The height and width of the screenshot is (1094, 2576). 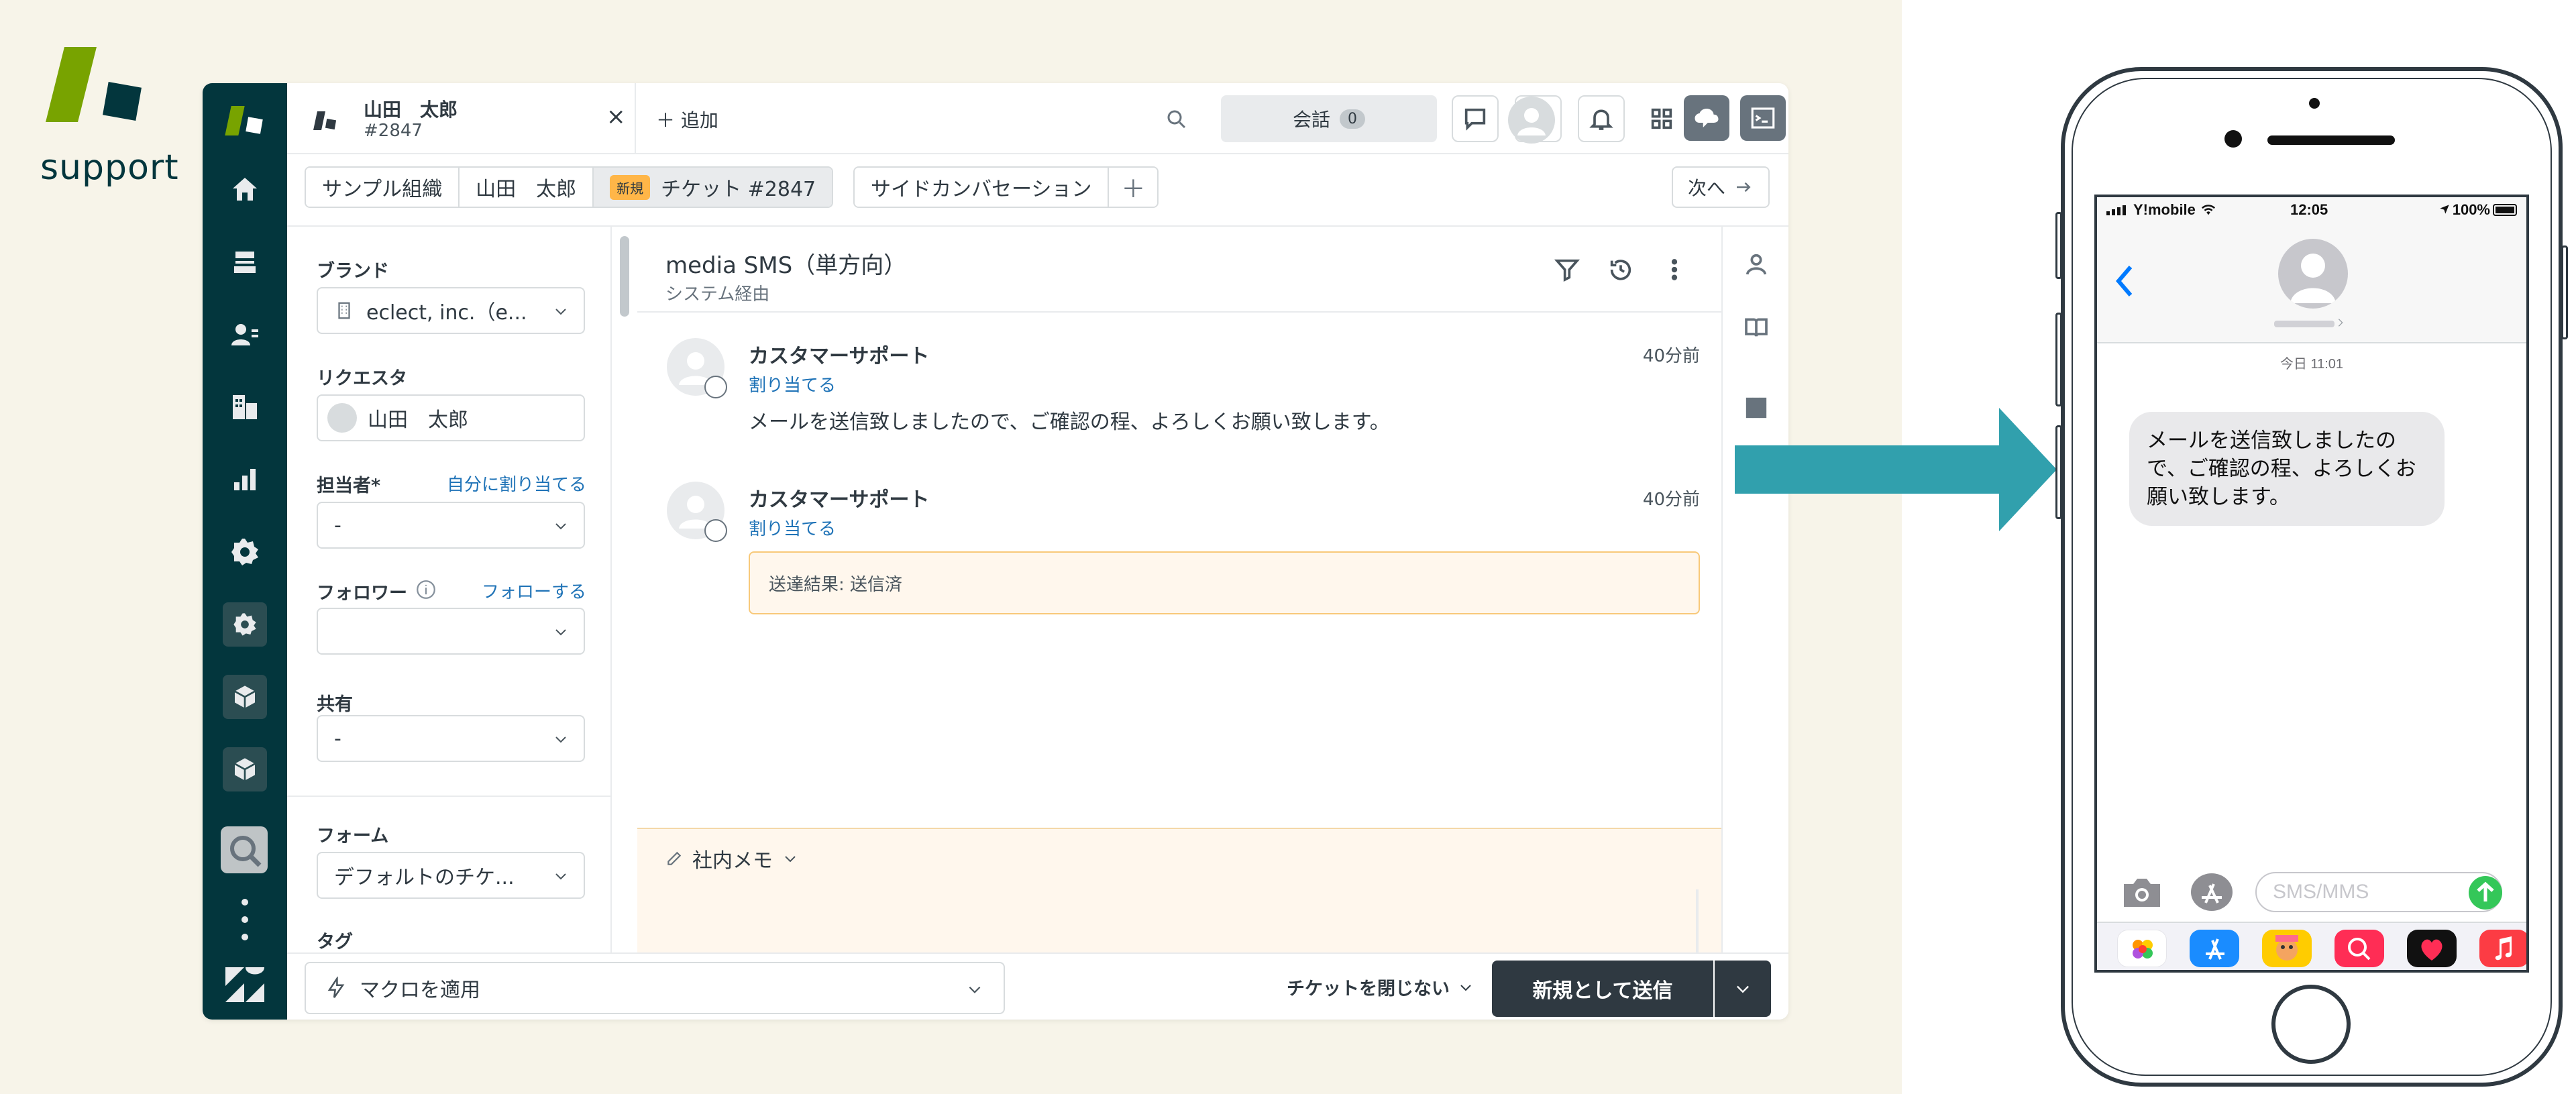 I want to click on filter-icon, so click(x=1567, y=269).